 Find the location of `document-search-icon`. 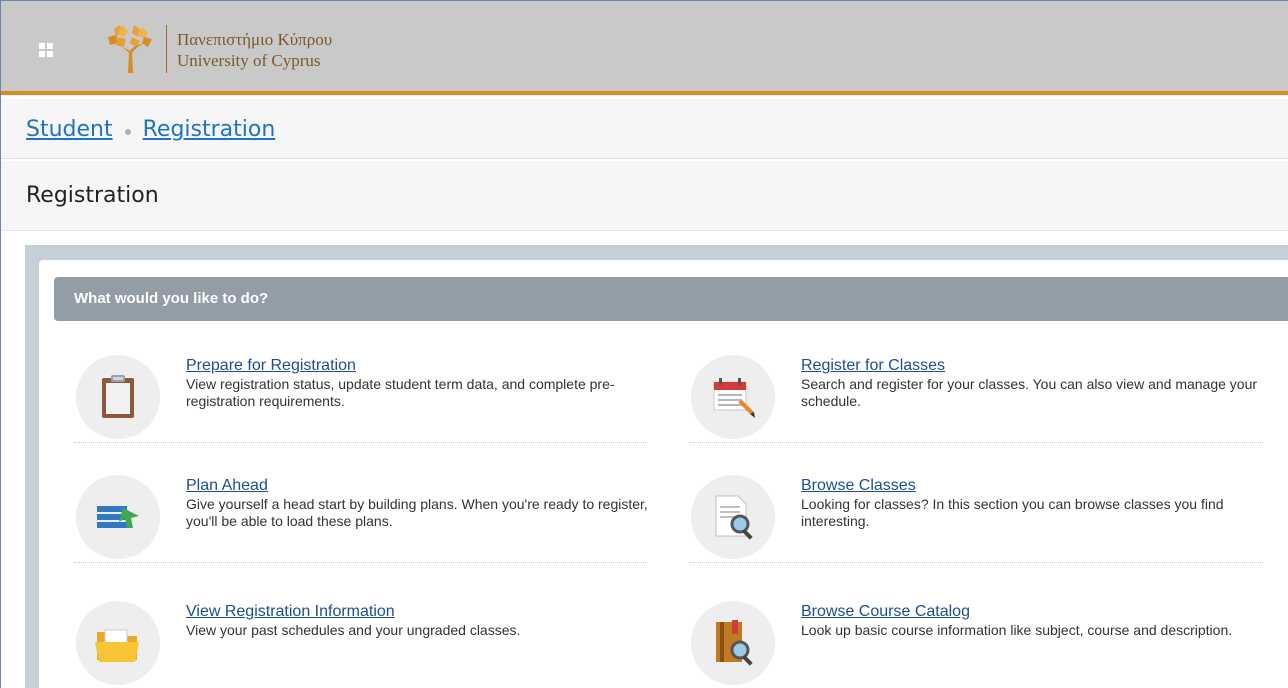

document-search-icon is located at coordinates (734, 517).